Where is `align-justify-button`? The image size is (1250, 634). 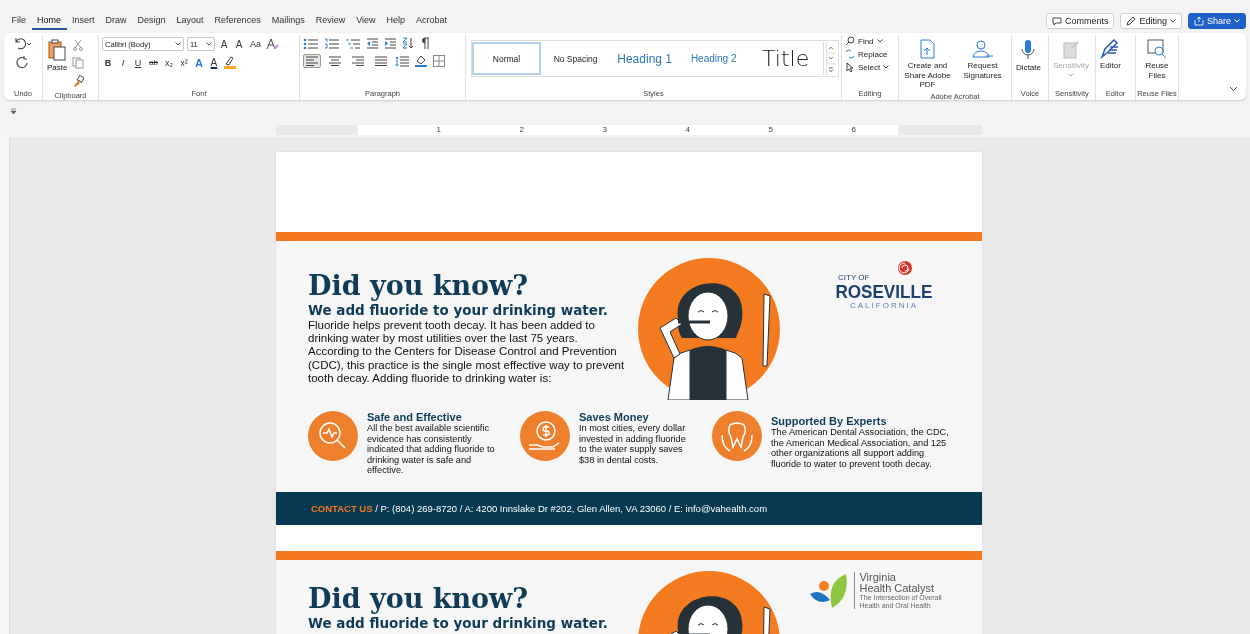
align-justify-button is located at coordinates (381, 61).